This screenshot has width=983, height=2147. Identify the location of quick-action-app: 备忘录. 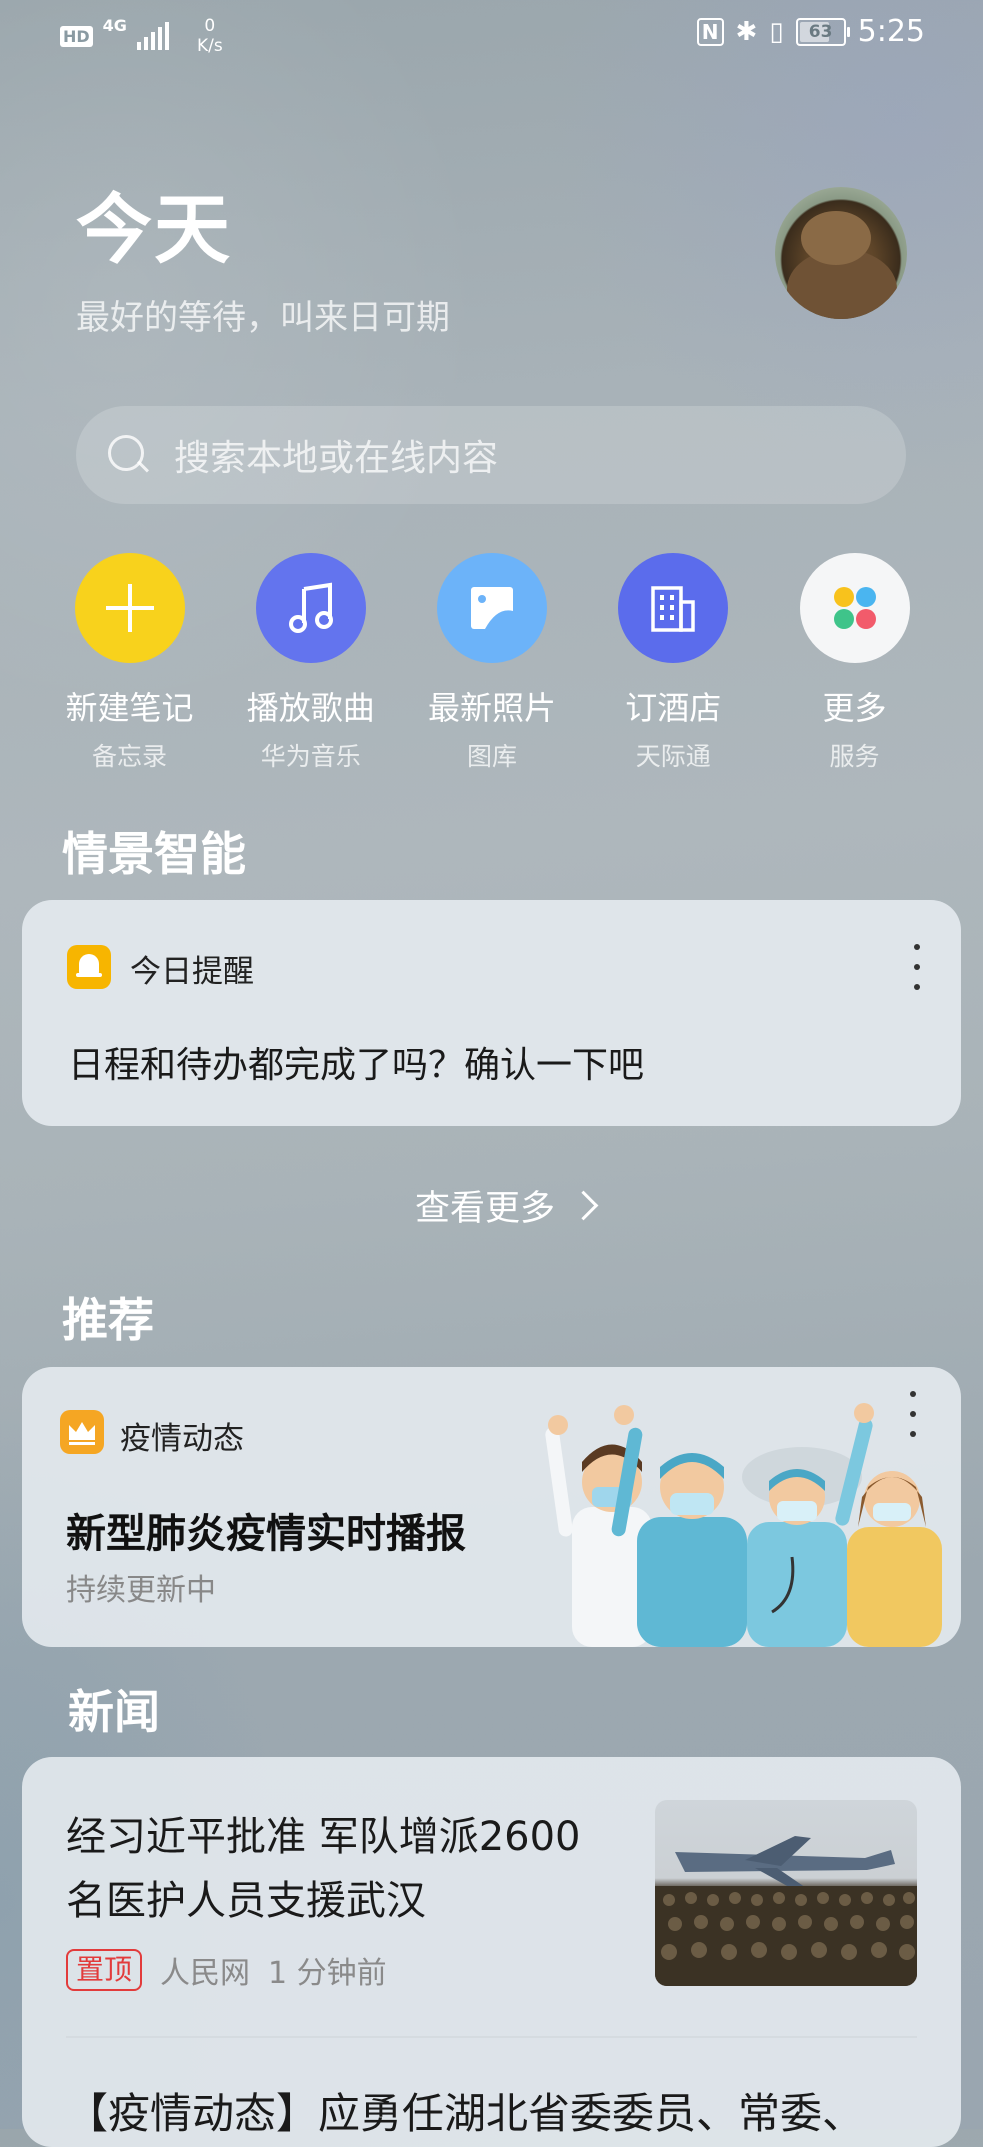
(129, 756).